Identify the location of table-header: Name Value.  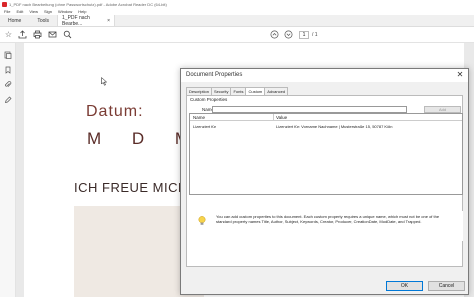
(326, 117).